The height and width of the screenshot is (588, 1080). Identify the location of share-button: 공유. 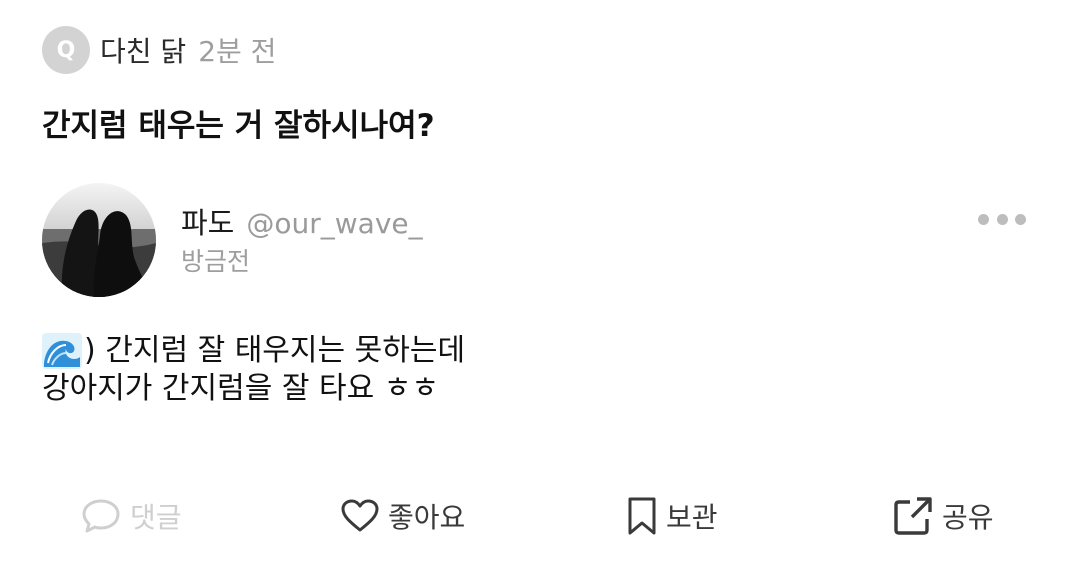
(943, 516).